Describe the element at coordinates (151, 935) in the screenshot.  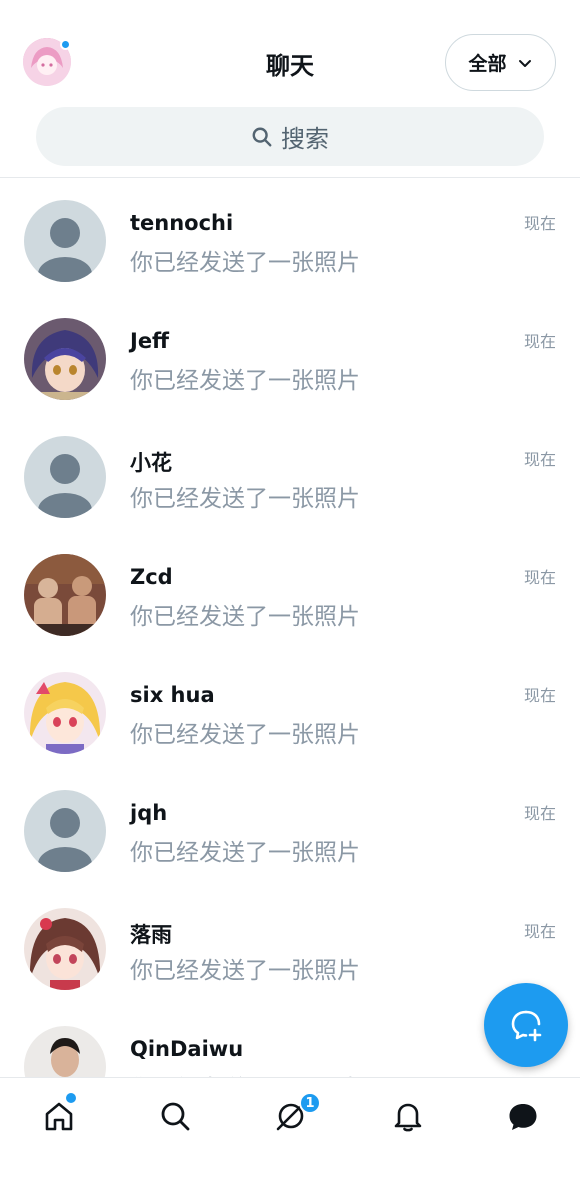
I see `conversation-name: 落雨` at that location.